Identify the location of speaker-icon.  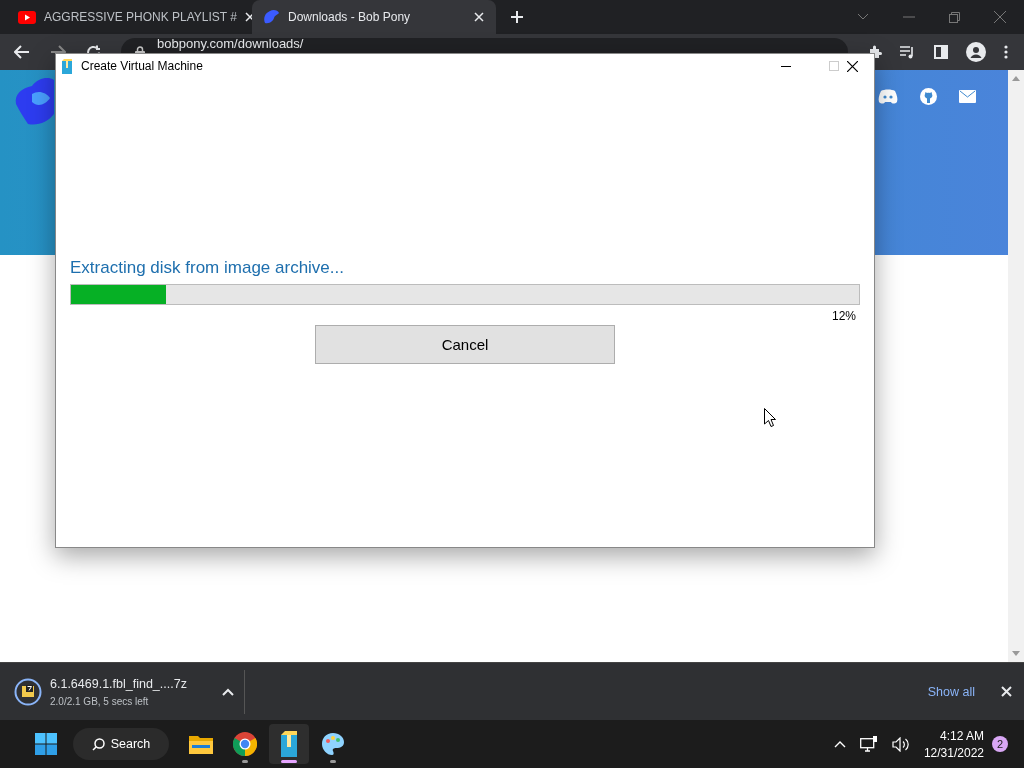
(900, 744).